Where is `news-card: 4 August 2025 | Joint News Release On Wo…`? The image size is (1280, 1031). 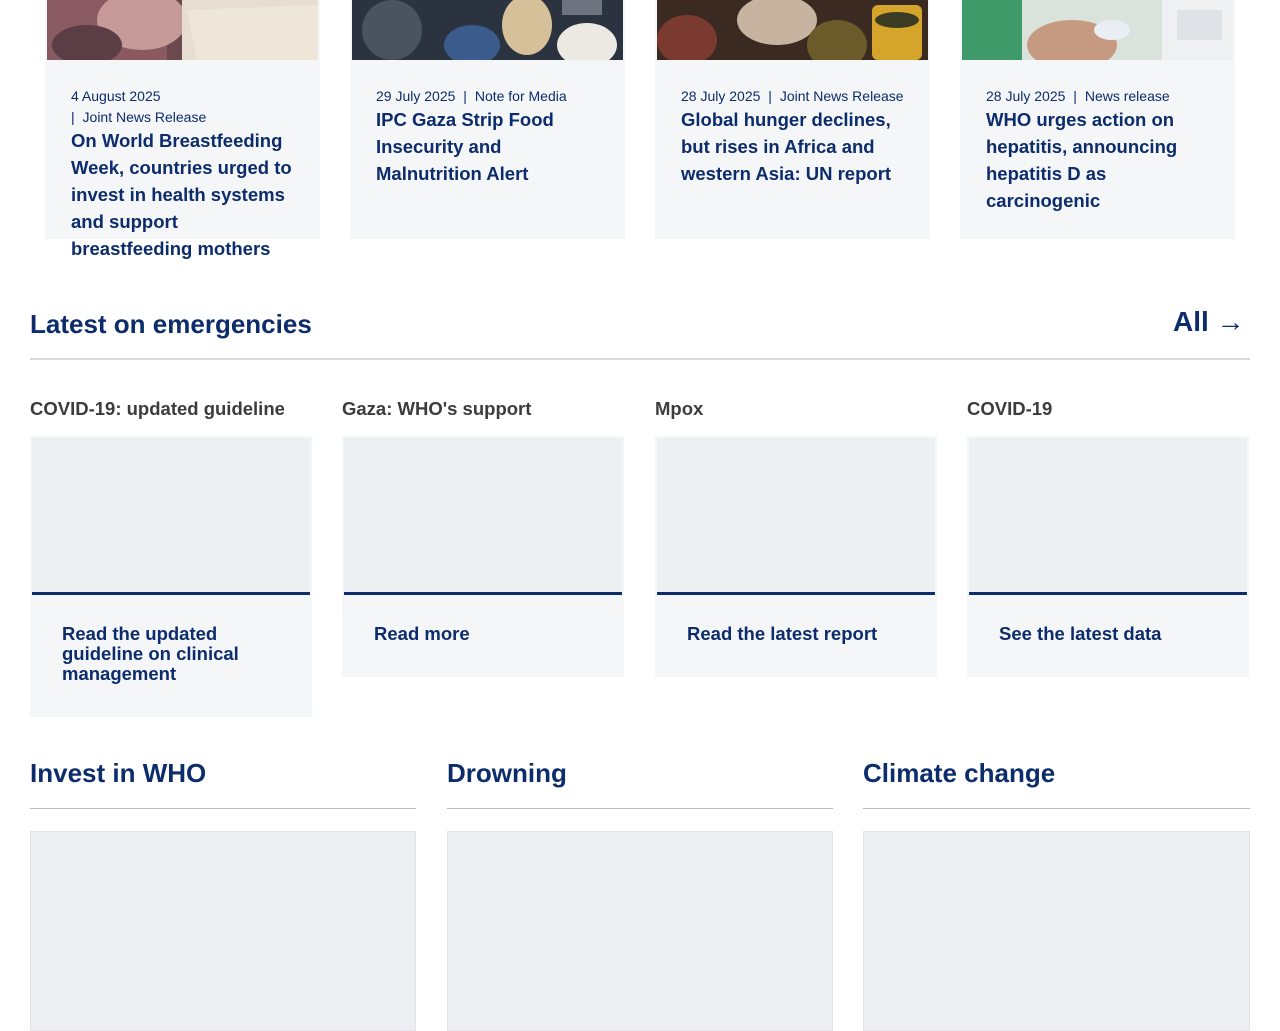 news-card: 4 August 2025 | Joint News Release On Wo… is located at coordinates (182, 129).